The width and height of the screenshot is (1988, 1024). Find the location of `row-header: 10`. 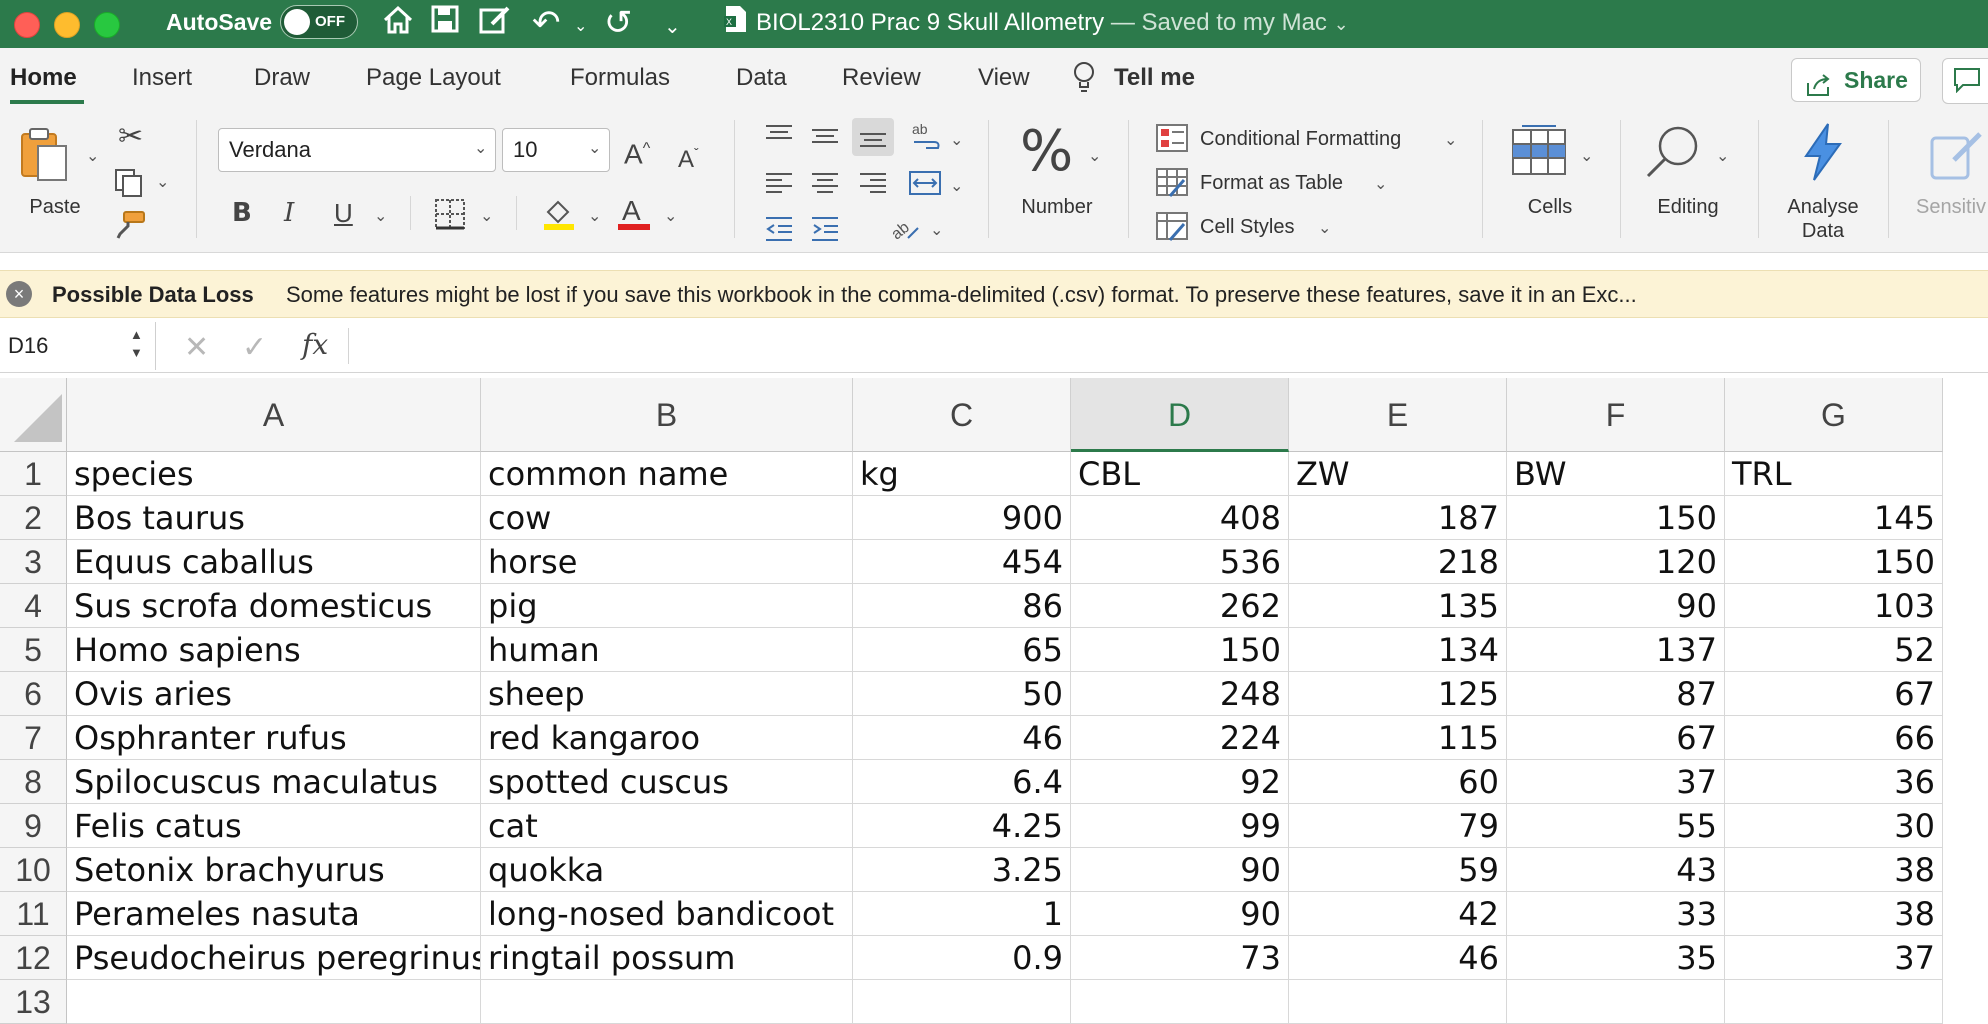

row-header: 10 is located at coordinates (33, 870).